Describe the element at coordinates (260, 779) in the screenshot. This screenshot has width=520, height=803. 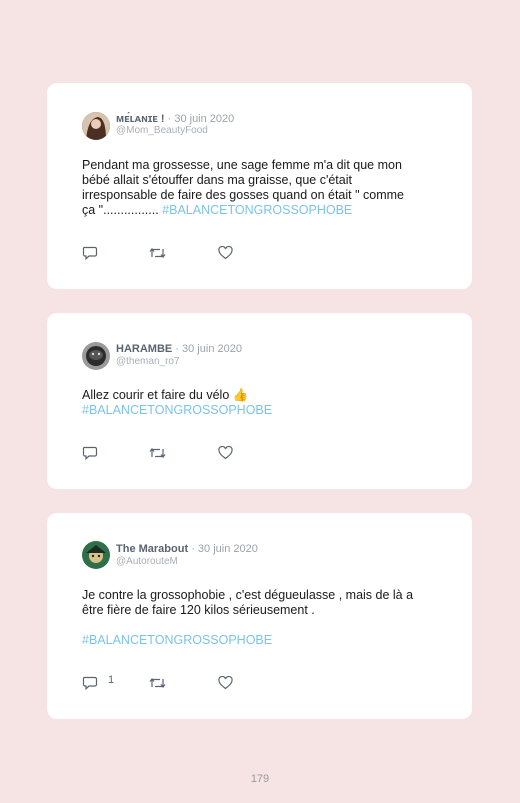
I see `page-number: 179` at that location.